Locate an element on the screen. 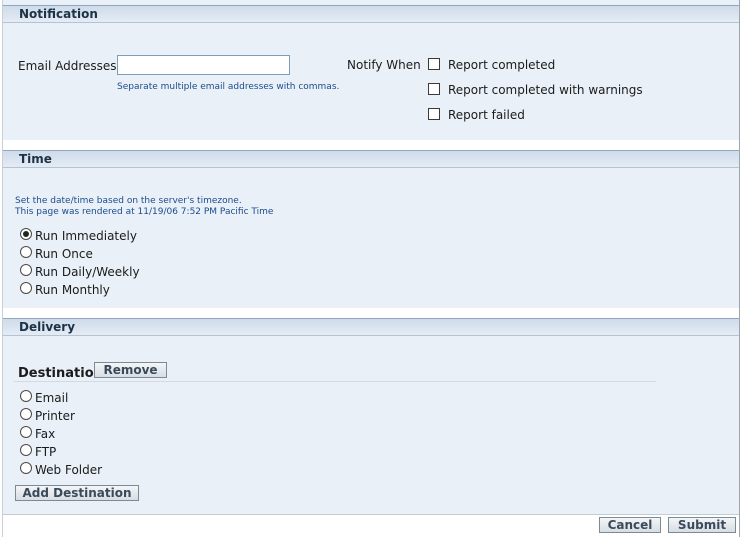 The height and width of the screenshot is (537, 741). run-daily-weekly-label: Run Daily/Weekly is located at coordinates (87, 272).